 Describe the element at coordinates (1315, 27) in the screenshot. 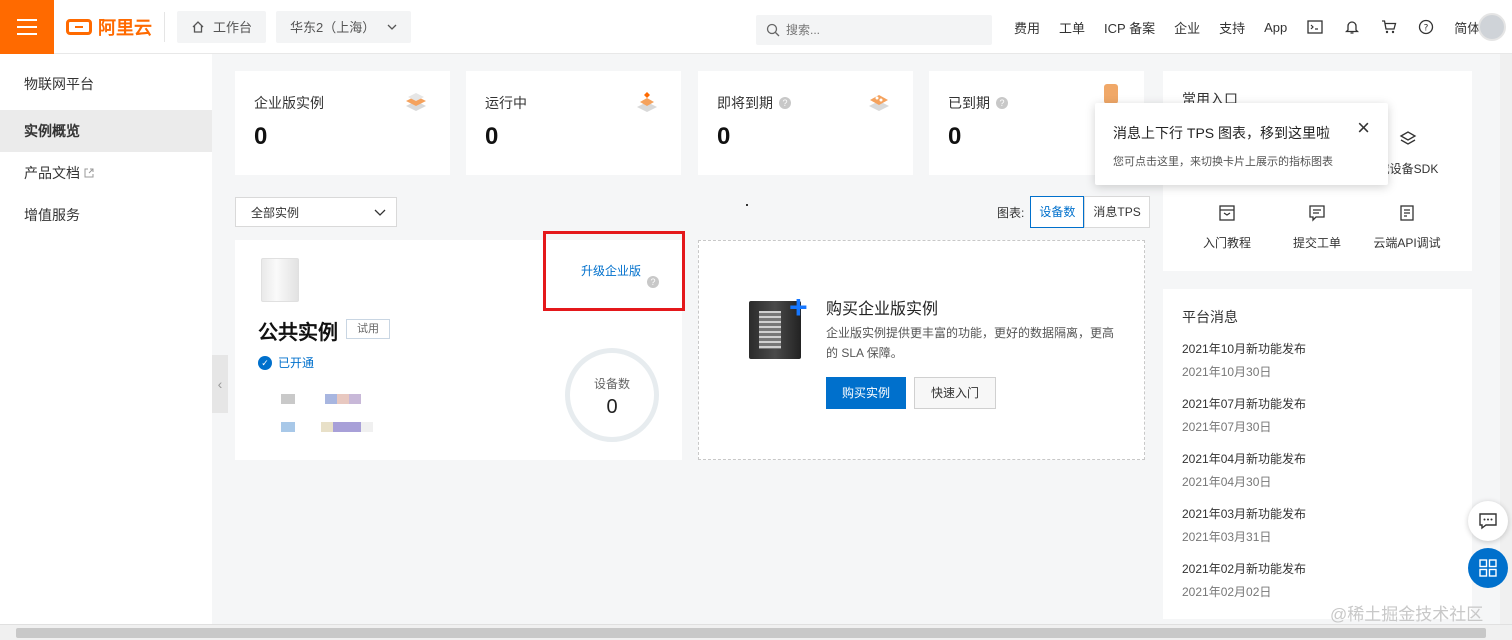

I see `terminal-icon` at that location.